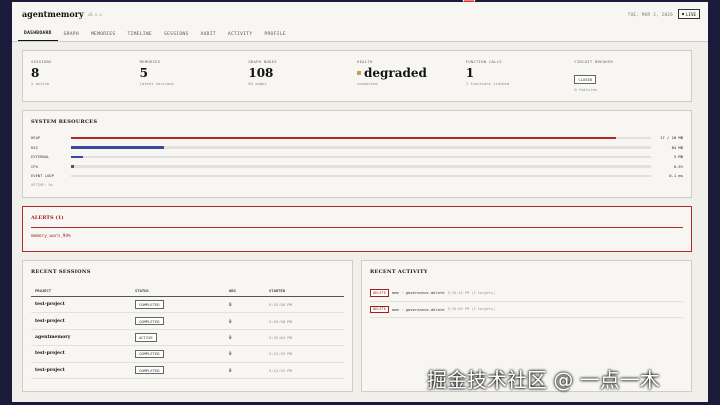 This screenshot has height=405, width=720. Describe the element at coordinates (483, 61) in the screenshot. I see `stat-label: FUNCTION CALLS` at that location.